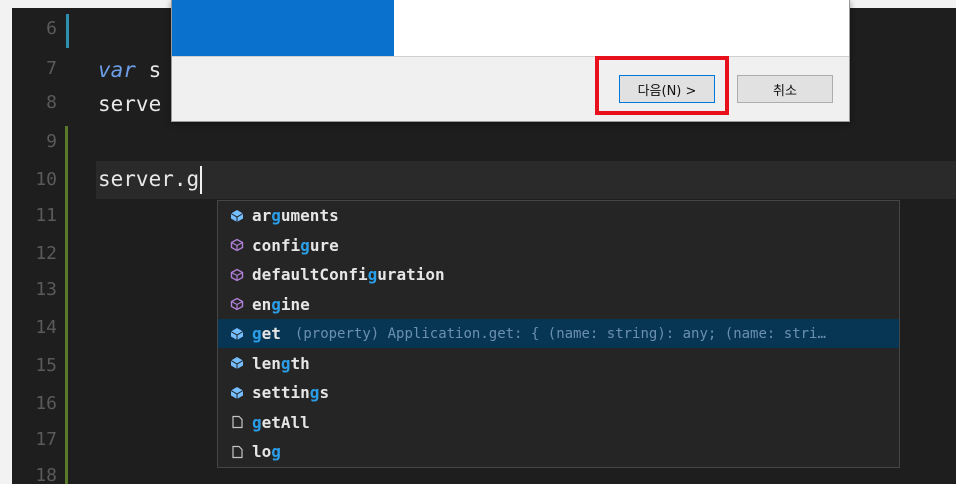 The width and height of the screenshot is (956, 484). What do you see at coordinates (526, 180) in the screenshot?
I see `current-line-highlight` at bounding box center [526, 180].